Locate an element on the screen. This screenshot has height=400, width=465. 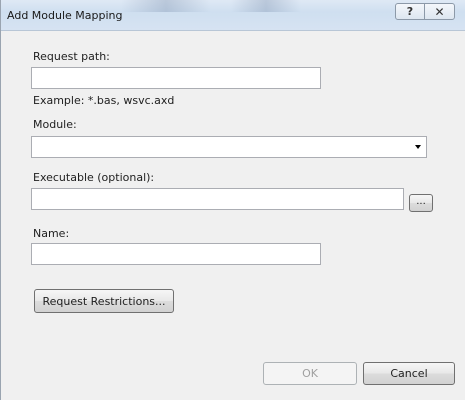
name-input is located at coordinates (176, 254).